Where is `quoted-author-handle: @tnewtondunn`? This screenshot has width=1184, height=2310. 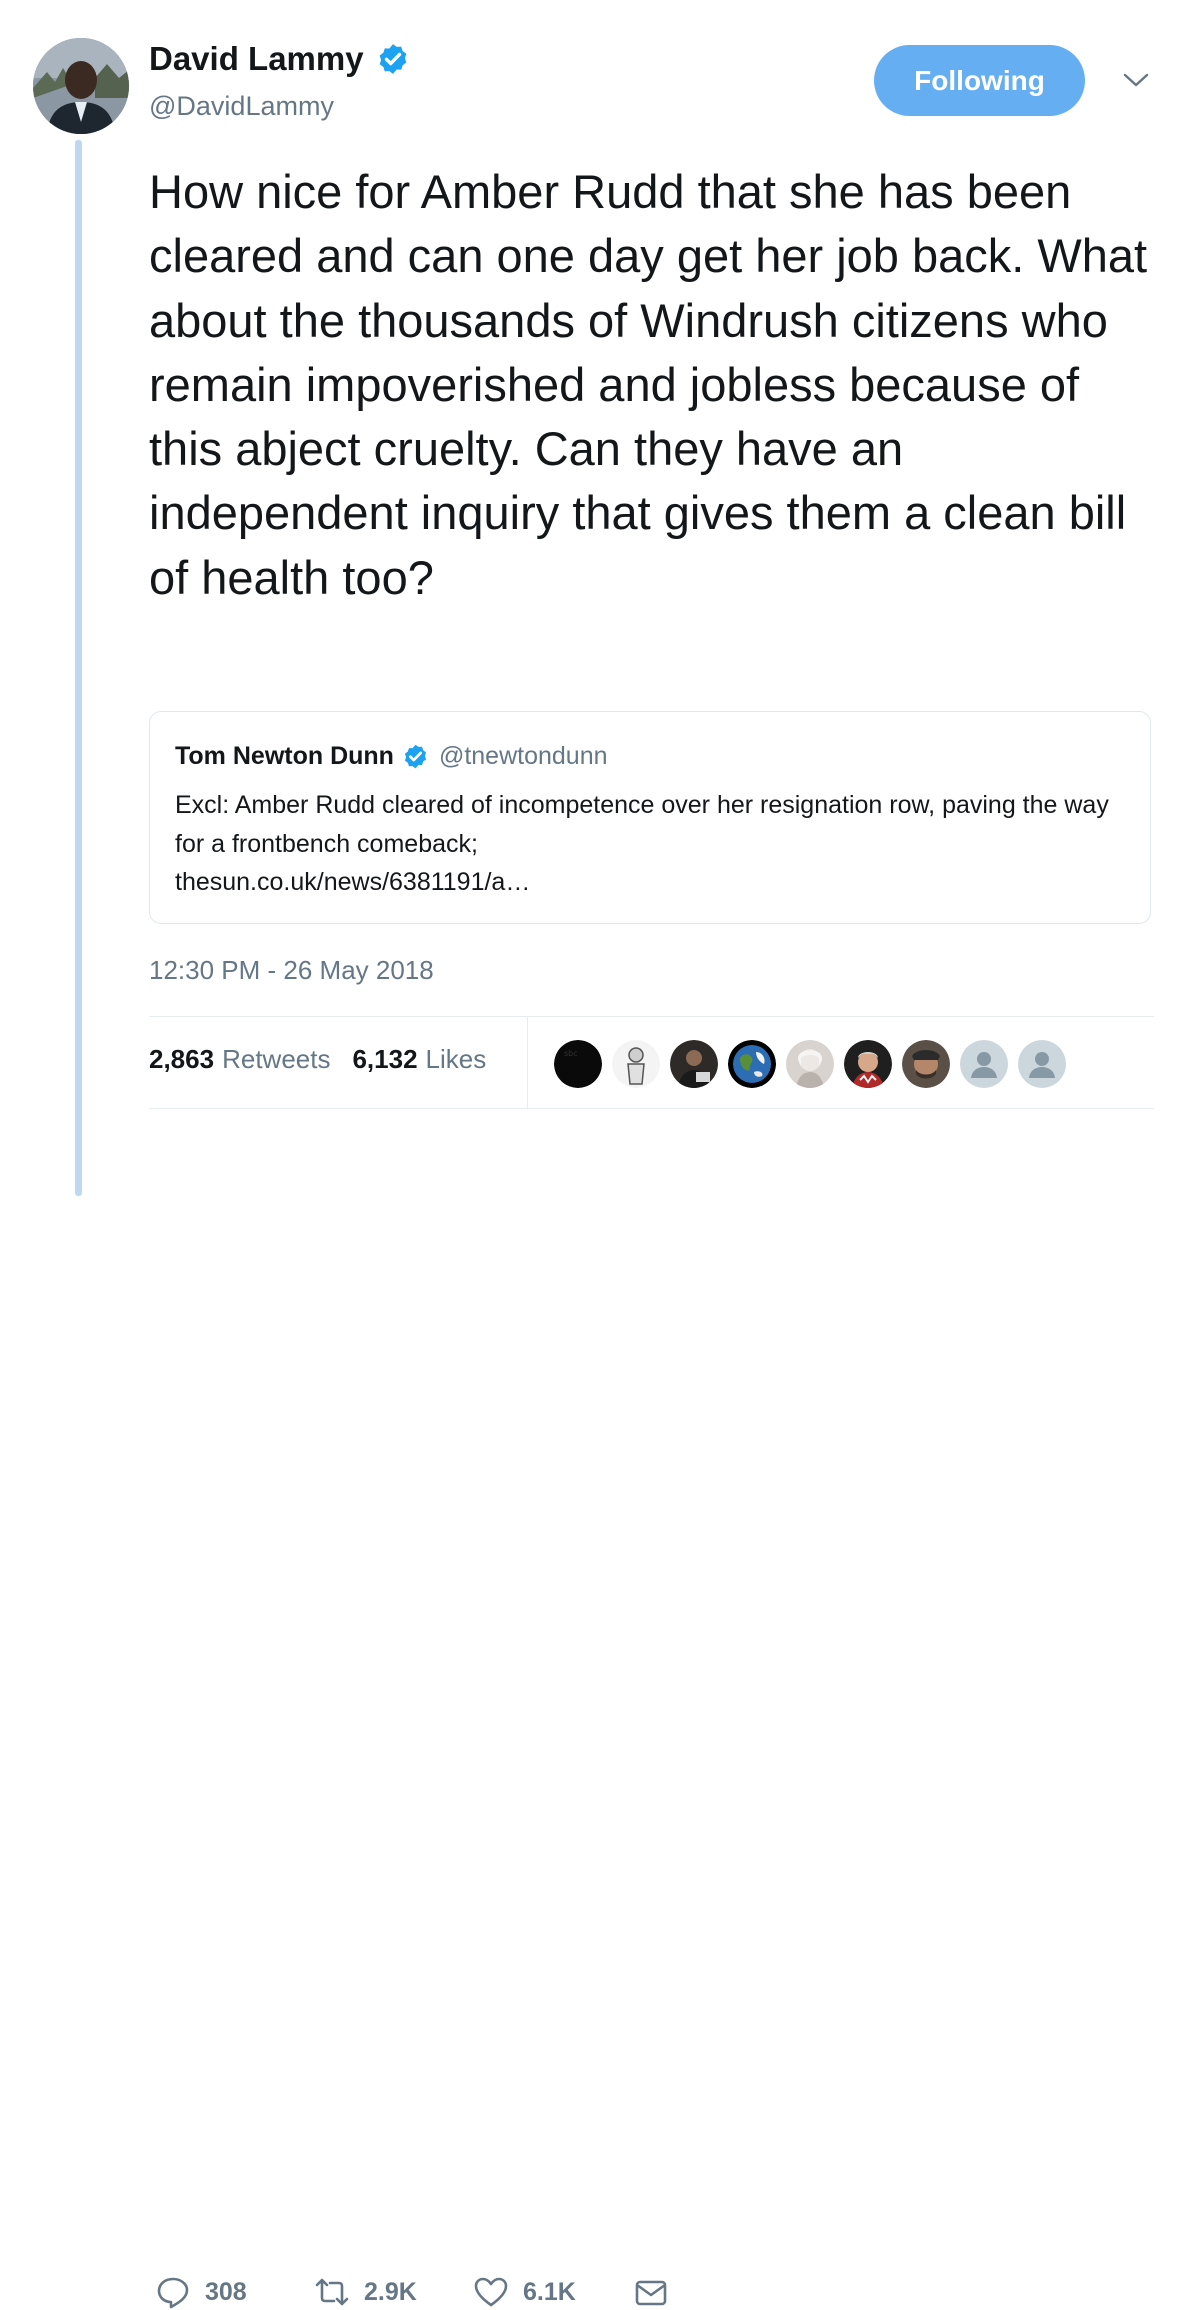 quoted-author-handle: @tnewtondunn is located at coordinates (523, 756).